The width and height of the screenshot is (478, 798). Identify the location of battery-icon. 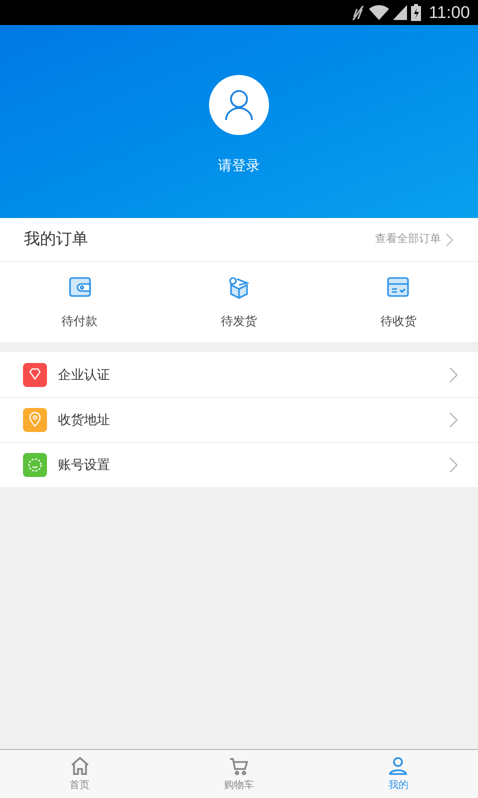
(415, 12).